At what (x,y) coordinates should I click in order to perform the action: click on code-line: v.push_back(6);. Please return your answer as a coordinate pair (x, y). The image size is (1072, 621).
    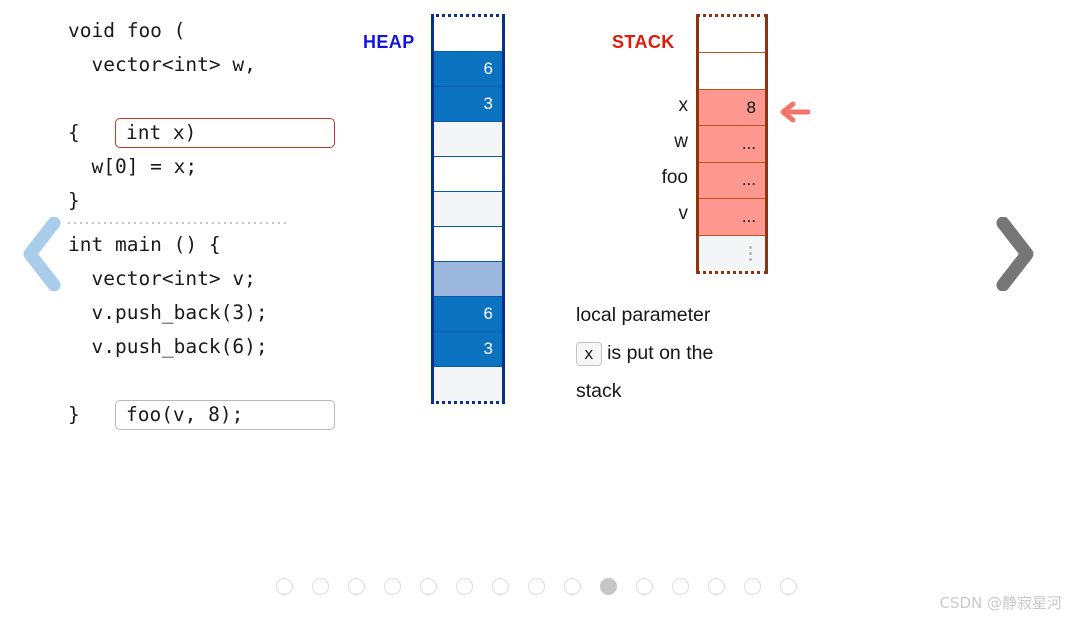
    Looking at the image, I should click on (168, 346).